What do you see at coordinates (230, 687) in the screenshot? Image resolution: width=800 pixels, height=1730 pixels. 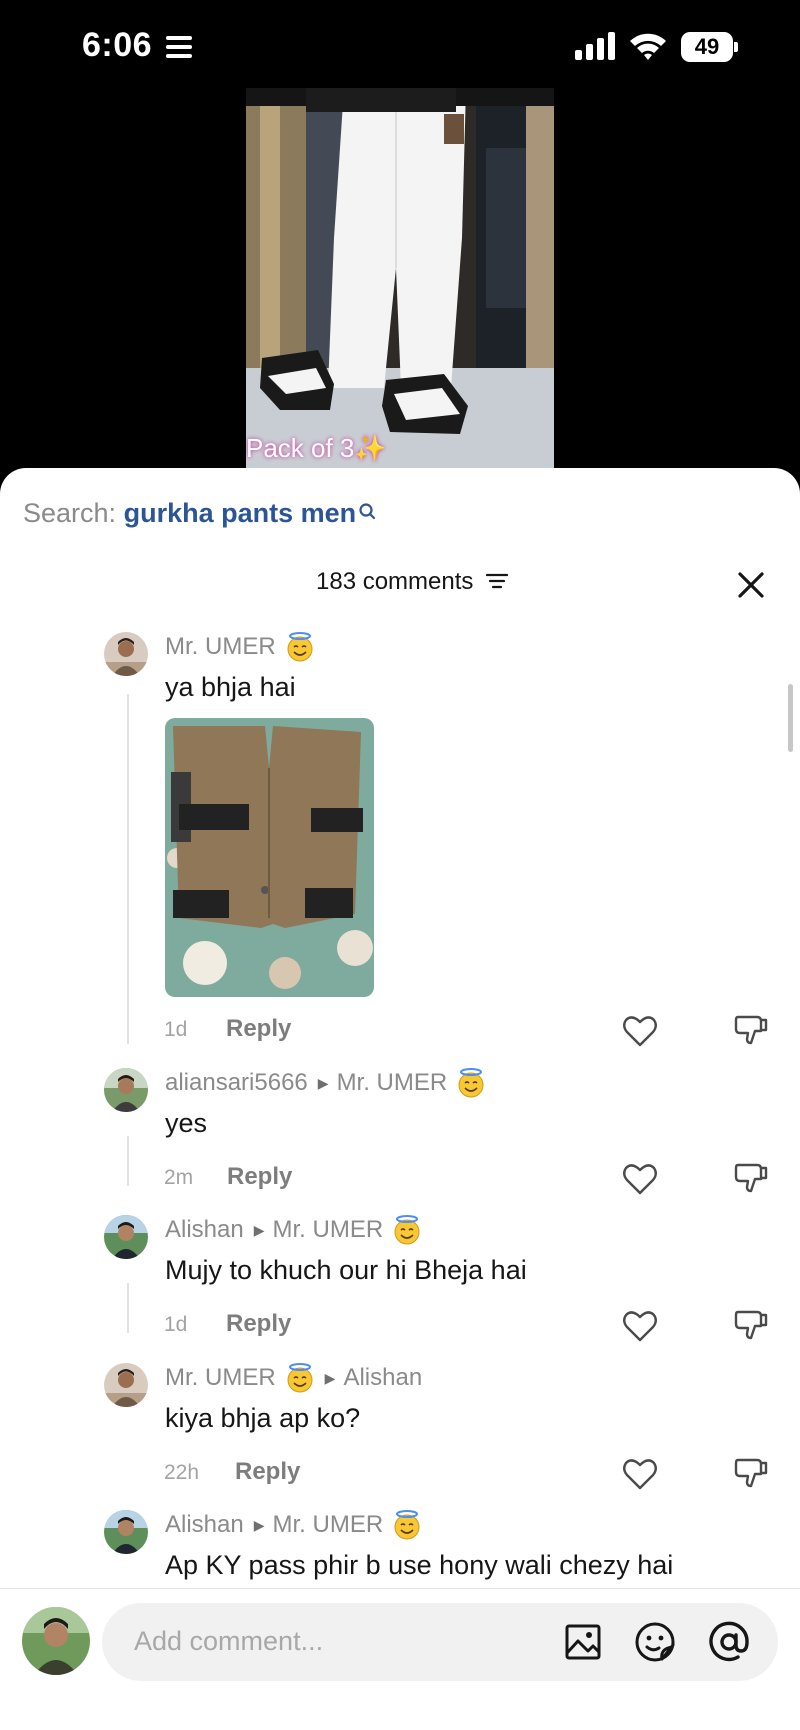 I see `comment-text: ya bhja hai` at bounding box center [230, 687].